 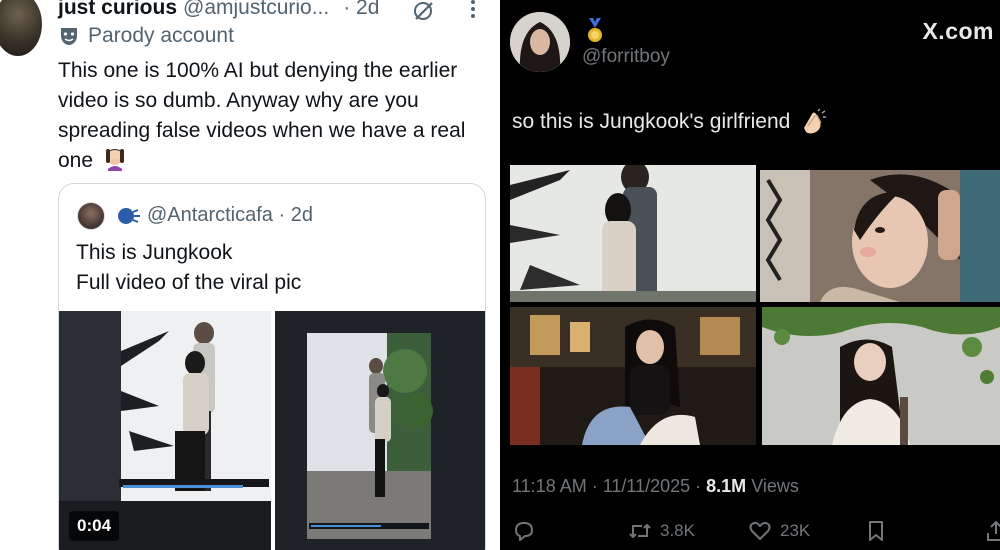 What do you see at coordinates (94, 526) in the screenshot?
I see `video-timestamp: 0:04` at bounding box center [94, 526].